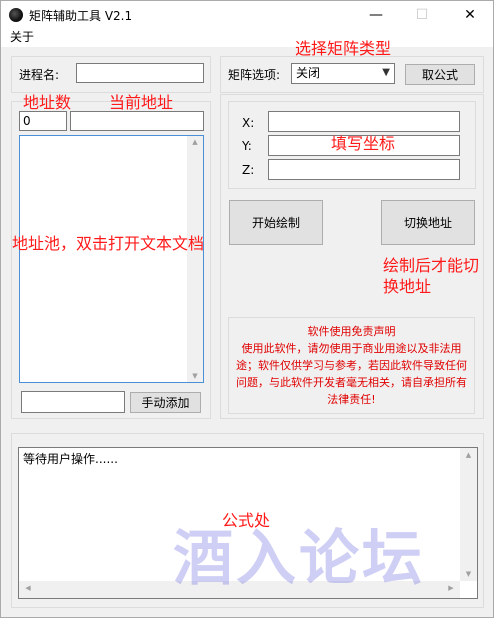 This screenshot has height=618, width=494. Describe the element at coordinates (165, 402) in the screenshot. I see `manual-add-button: 手动添加` at that location.